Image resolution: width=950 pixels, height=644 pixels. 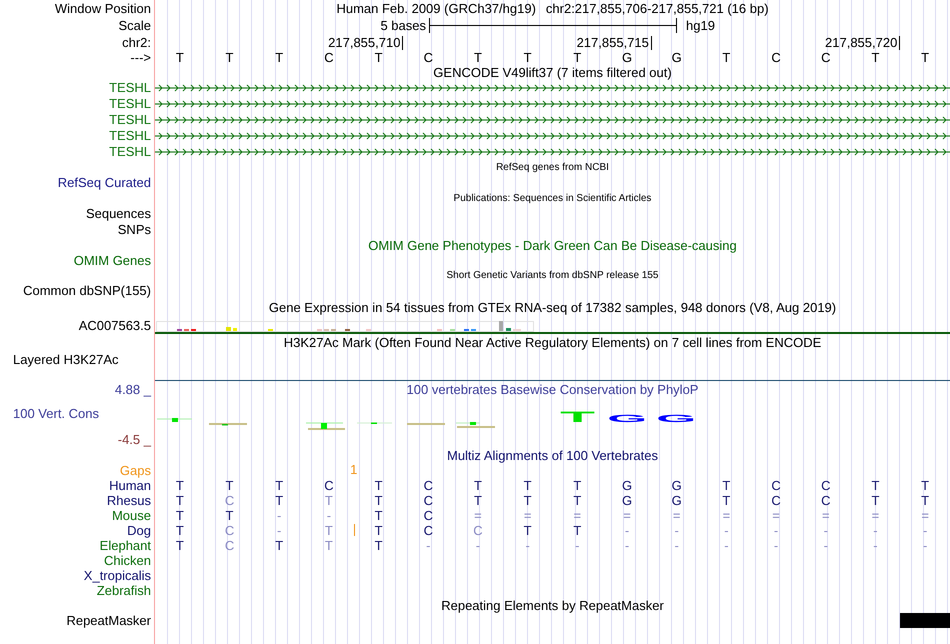 What do you see at coordinates (552, 168) in the screenshot?
I see `track-title: RefSeq genes from NCBI` at bounding box center [552, 168].